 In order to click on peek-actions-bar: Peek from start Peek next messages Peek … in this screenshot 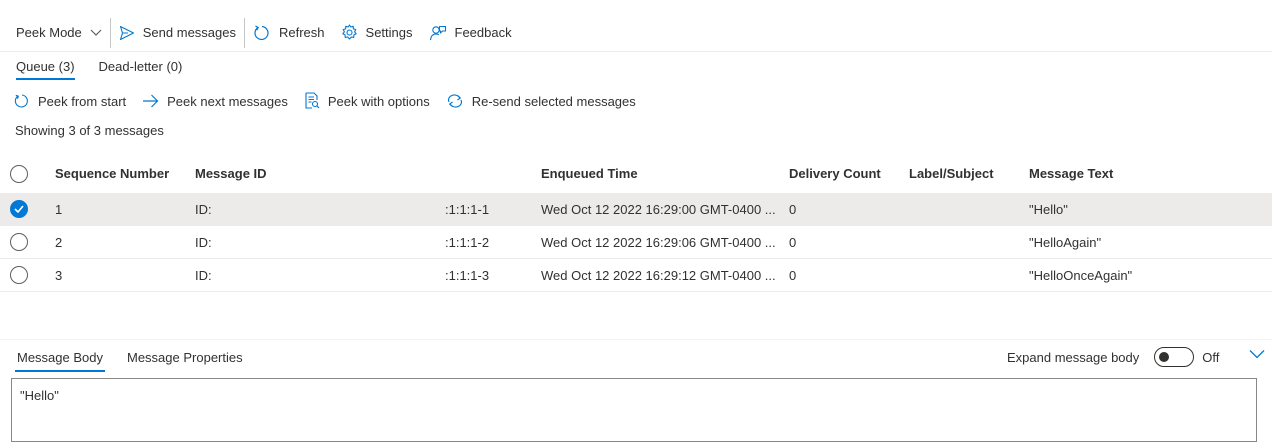, I will do `click(322, 101)`.